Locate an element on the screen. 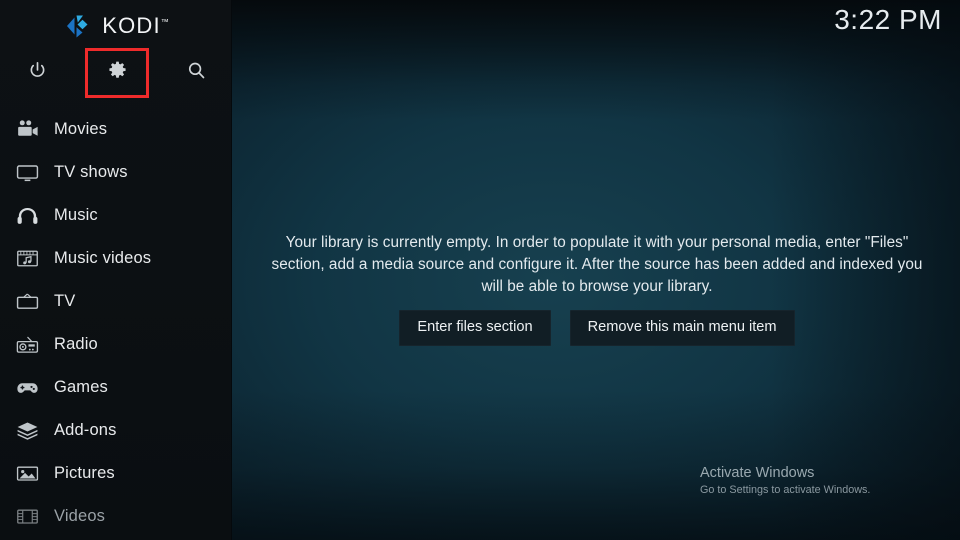 The width and height of the screenshot is (960, 540). addons-box-icon is located at coordinates (27, 431).